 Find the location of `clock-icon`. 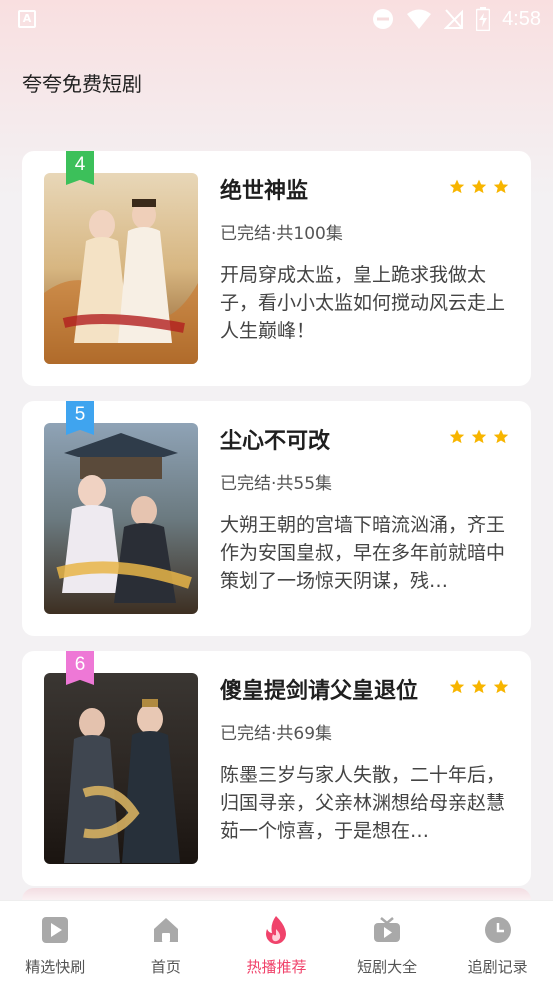

clock-icon is located at coordinates (497, 930).